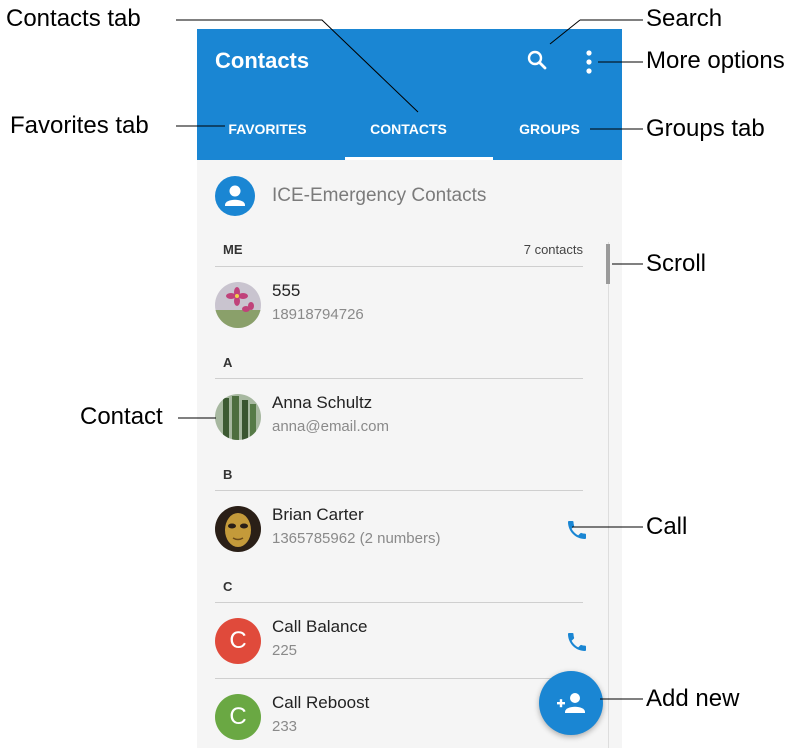 The image size is (811, 748). Describe the element at coordinates (233, 249) in the screenshot. I see `section-letter: ME` at that location.